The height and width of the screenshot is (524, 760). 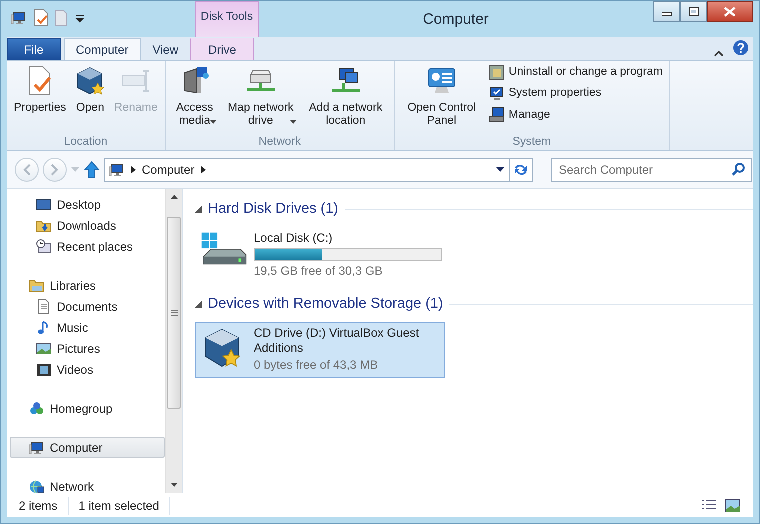 I want to click on picture-icon, so click(x=44, y=348).